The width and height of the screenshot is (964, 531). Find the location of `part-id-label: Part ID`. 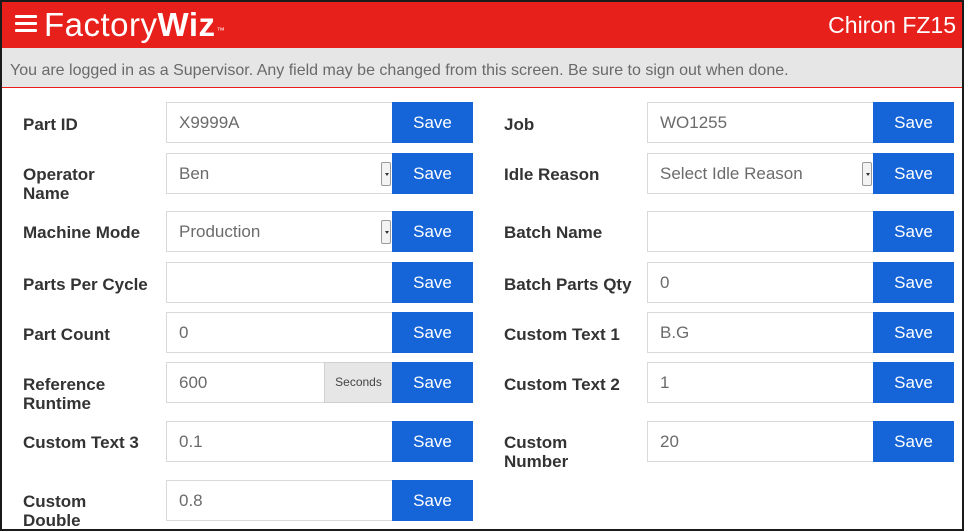

part-id-label: Part ID is located at coordinates (50, 124).